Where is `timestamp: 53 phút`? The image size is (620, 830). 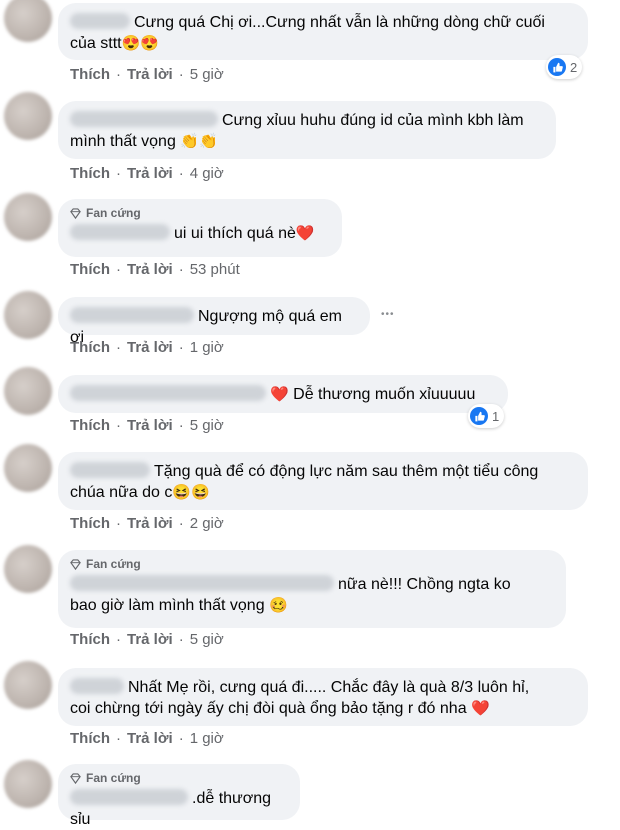 timestamp: 53 phút is located at coordinates (215, 269).